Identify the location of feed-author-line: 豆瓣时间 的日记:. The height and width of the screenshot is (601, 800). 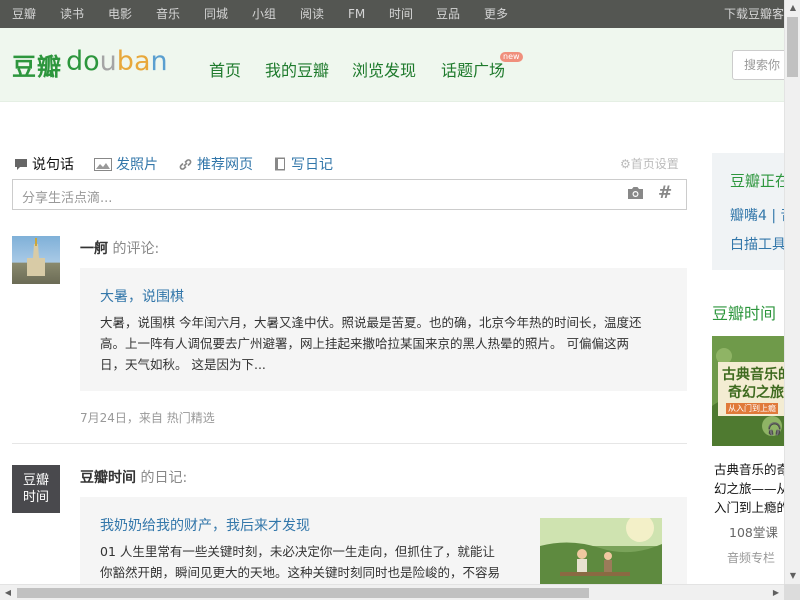
(133, 477).